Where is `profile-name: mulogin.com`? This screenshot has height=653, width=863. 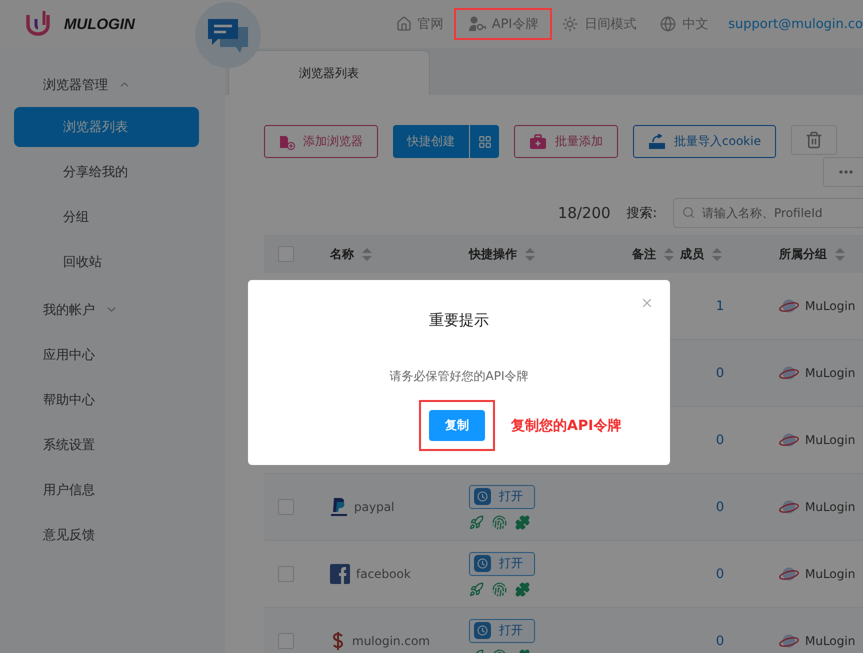 profile-name: mulogin.com is located at coordinates (391, 641).